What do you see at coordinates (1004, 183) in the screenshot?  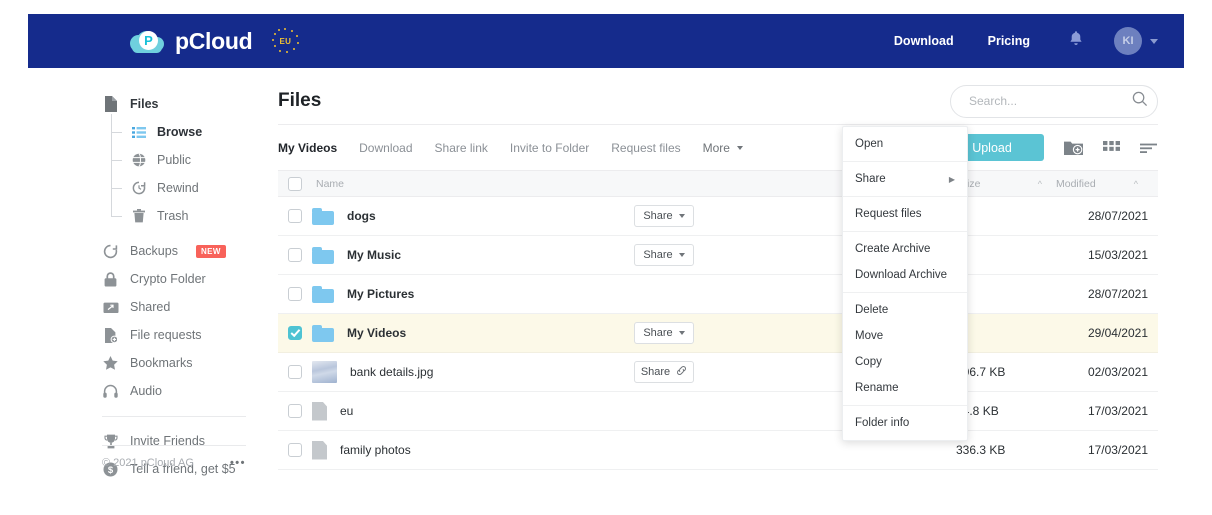 I see `column-header-size: Size ^` at bounding box center [1004, 183].